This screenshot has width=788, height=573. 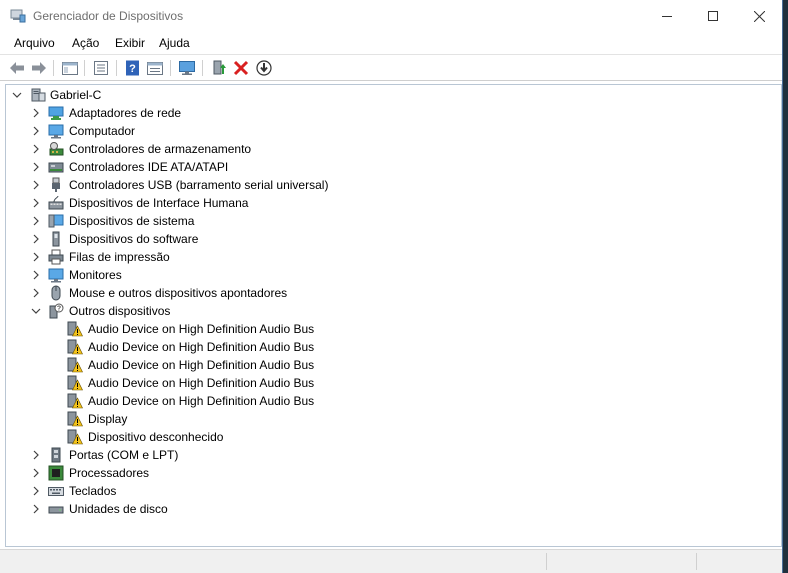 I want to click on tree-device-item: Dispositivo desconhecido, so click(x=386, y=437).